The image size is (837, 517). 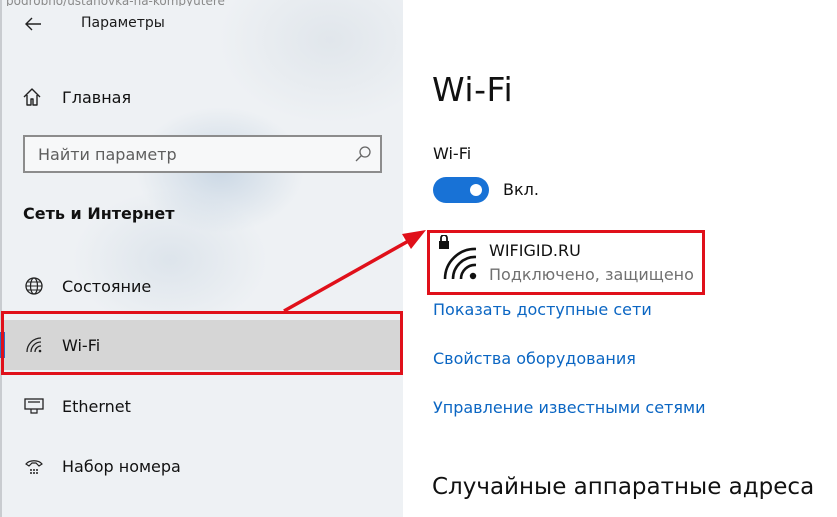 What do you see at coordinates (569, 407) in the screenshot?
I see `manage-known-networks-link: Управление известными сетями` at bounding box center [569, 407].